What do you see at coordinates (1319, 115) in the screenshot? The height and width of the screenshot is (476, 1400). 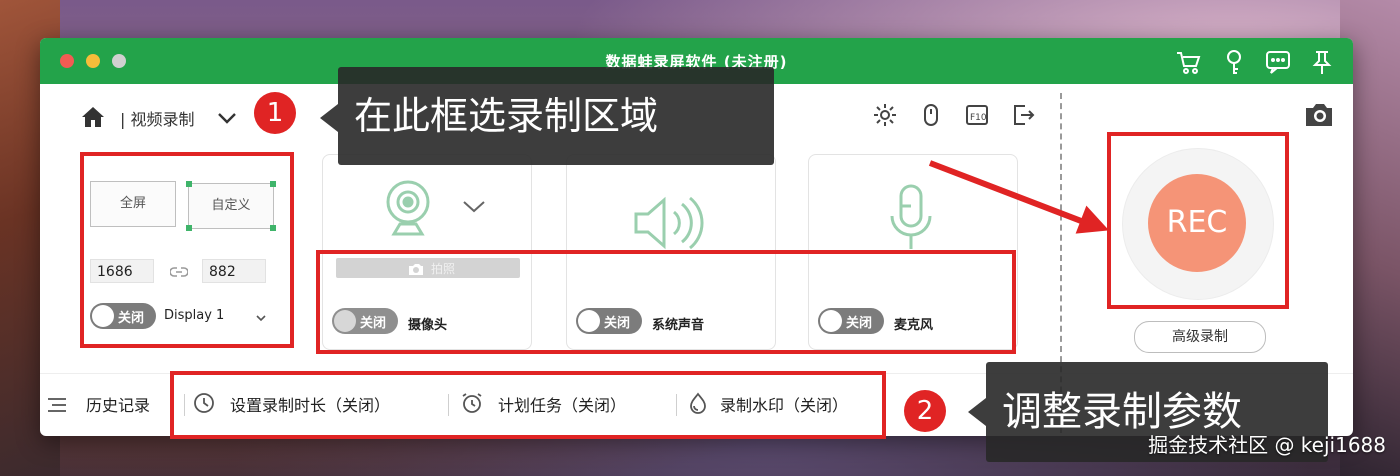 I see `screenshot-camera-icon` at bounding box center [1319, 115].